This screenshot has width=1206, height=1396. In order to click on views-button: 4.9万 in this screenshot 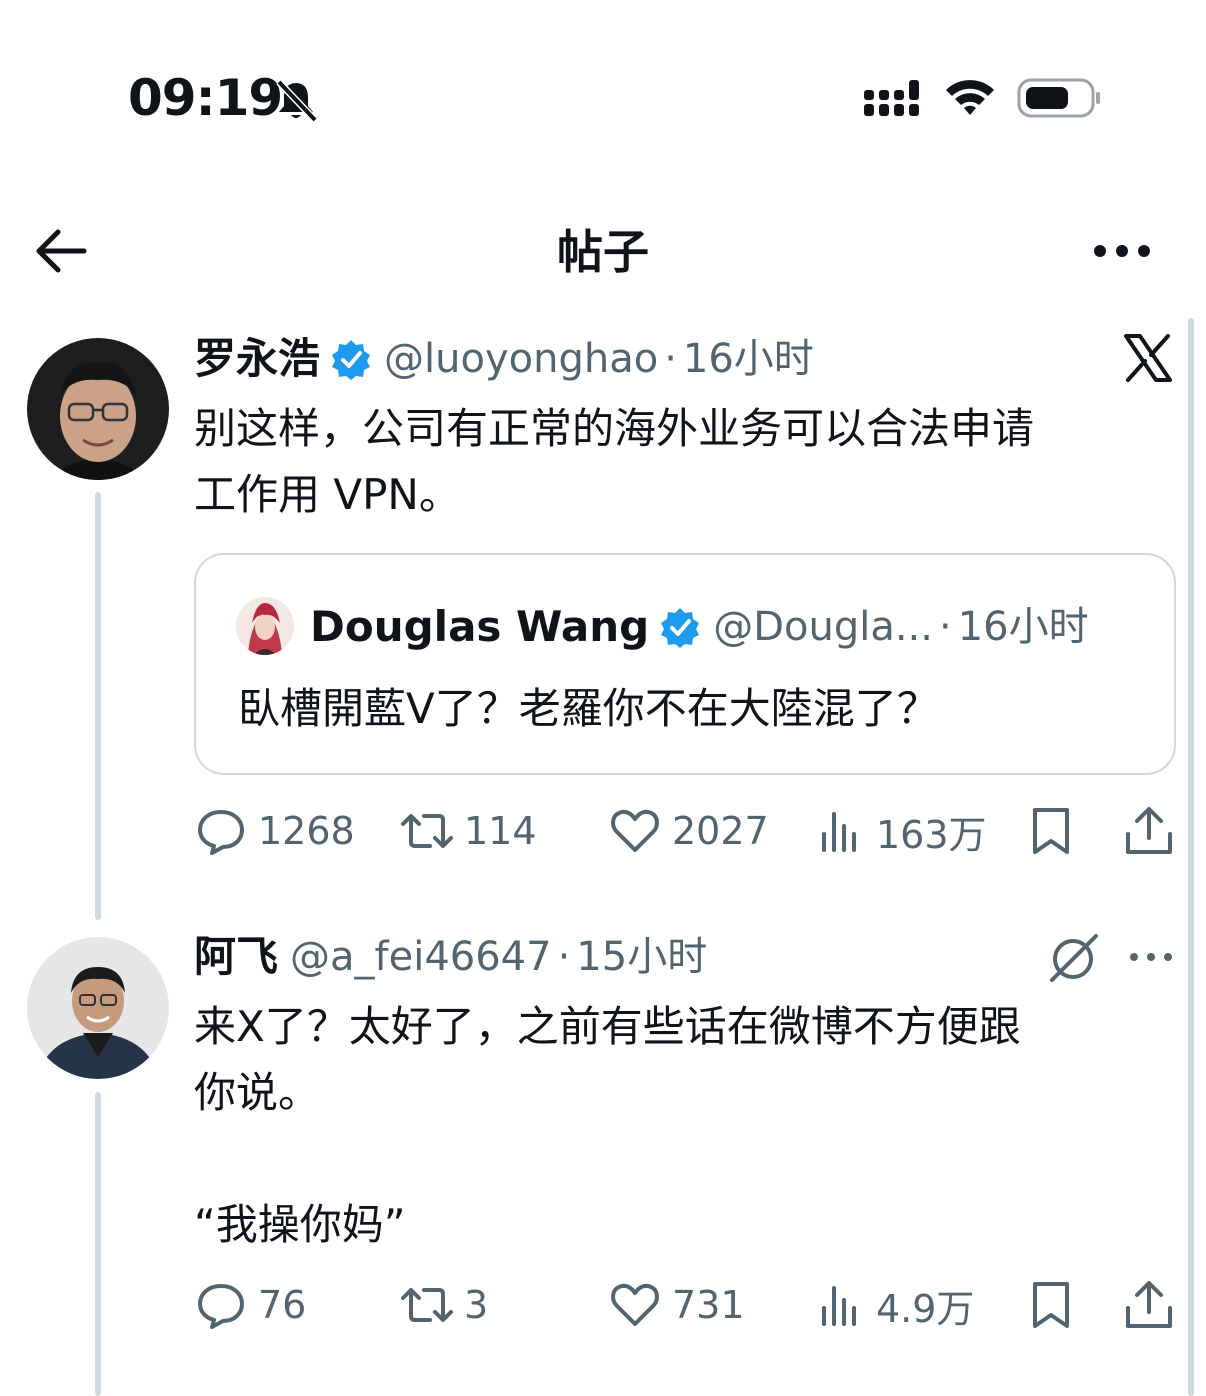, I will do `click(893, 1305)`.